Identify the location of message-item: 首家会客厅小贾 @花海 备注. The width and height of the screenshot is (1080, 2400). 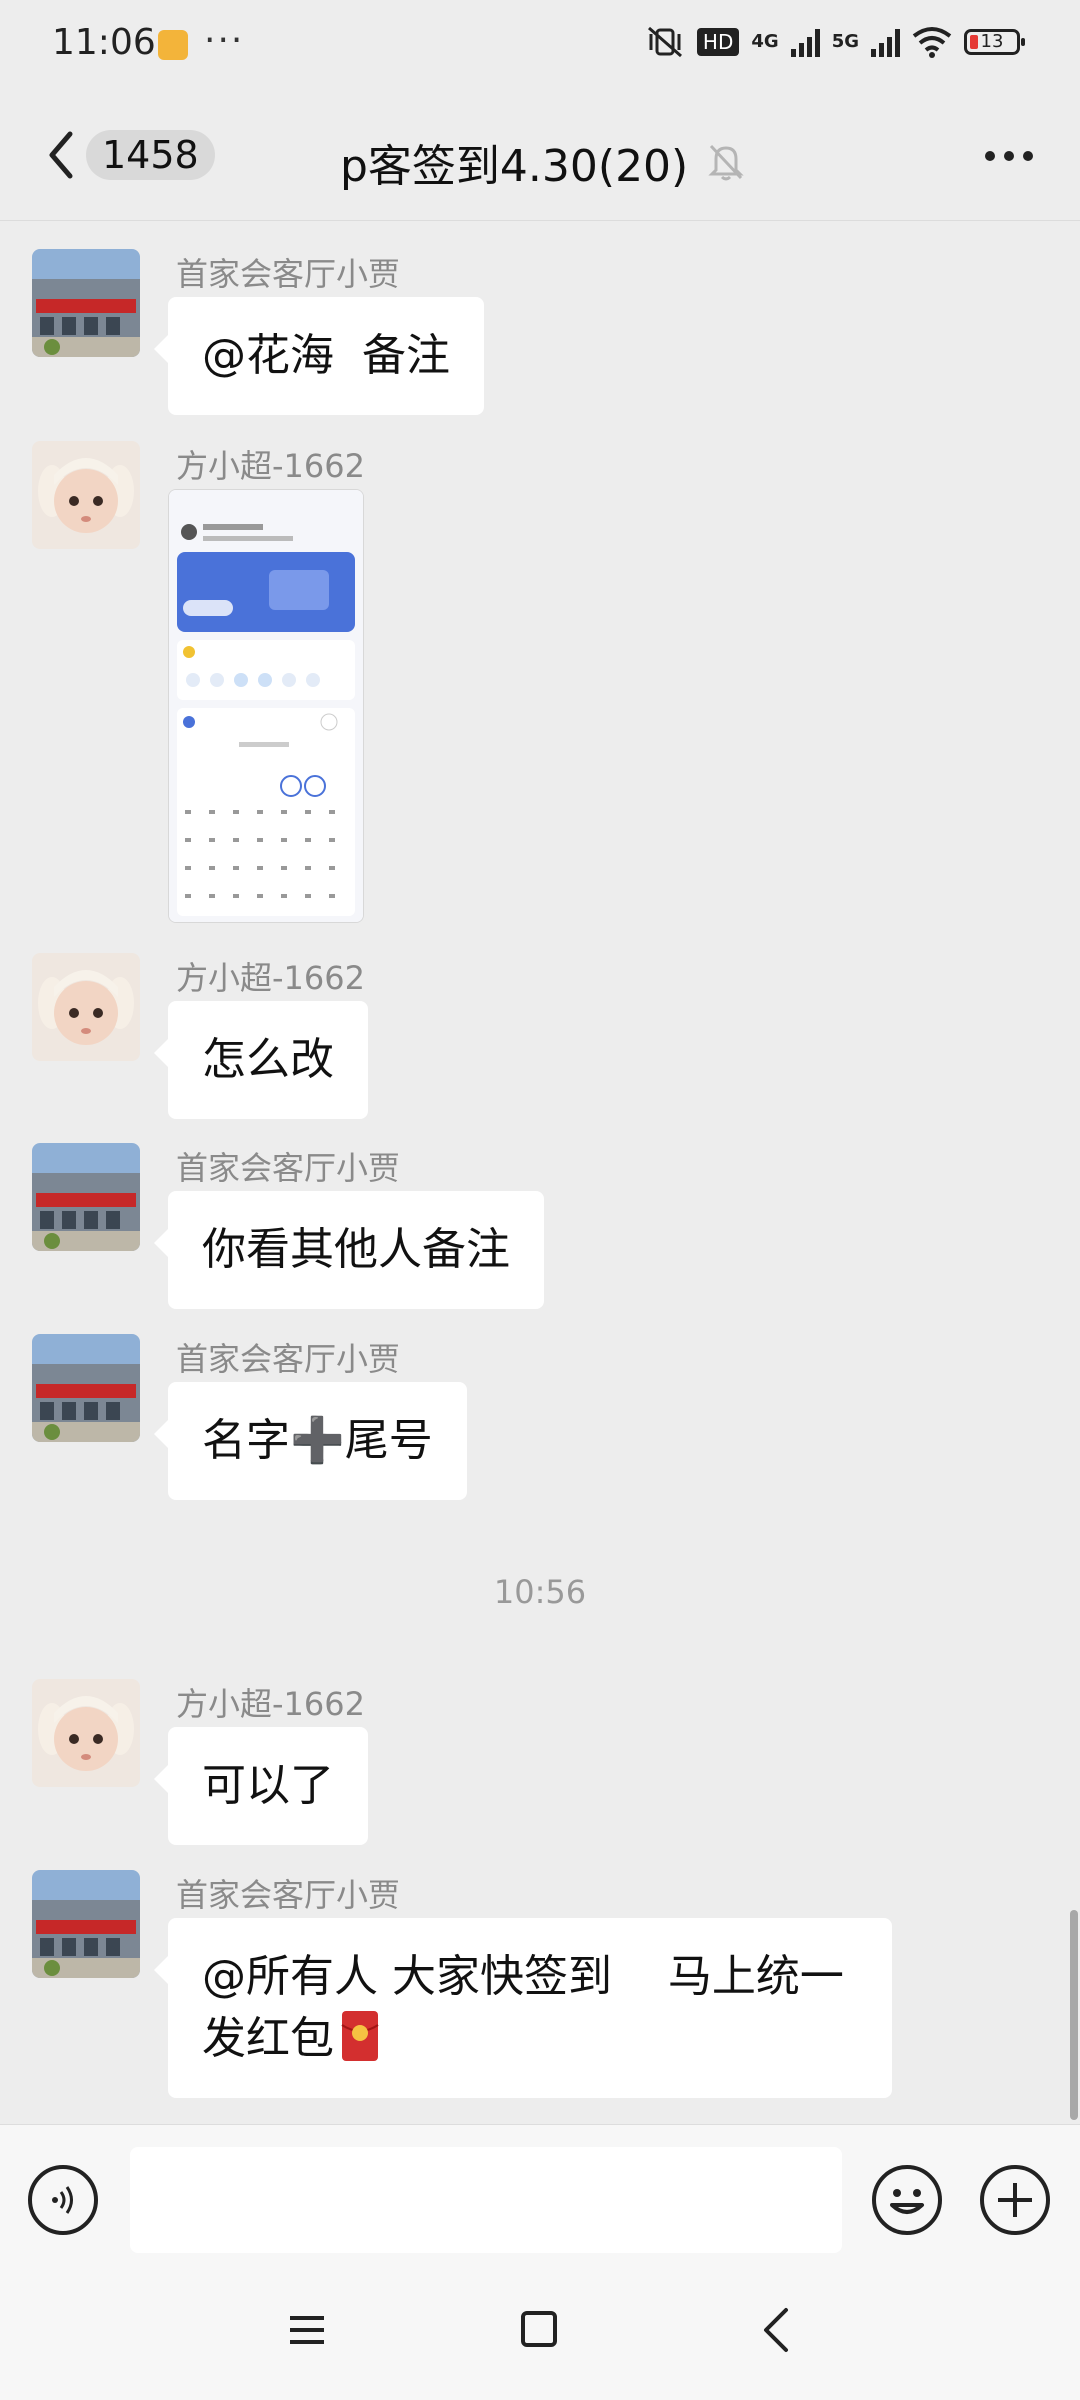
(540, 332).